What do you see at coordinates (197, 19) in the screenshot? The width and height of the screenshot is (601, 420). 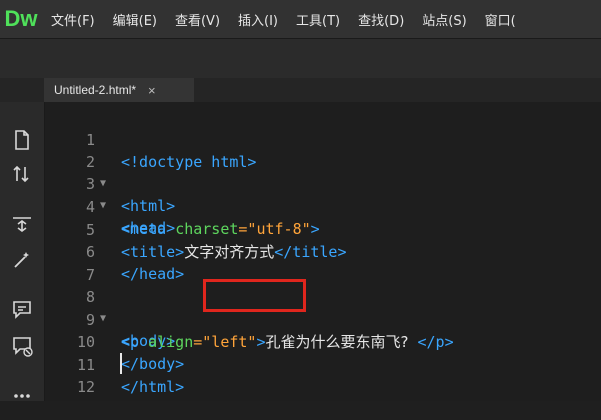 I see `menu-view: 查看(V)` at bounding box center [197, 19].